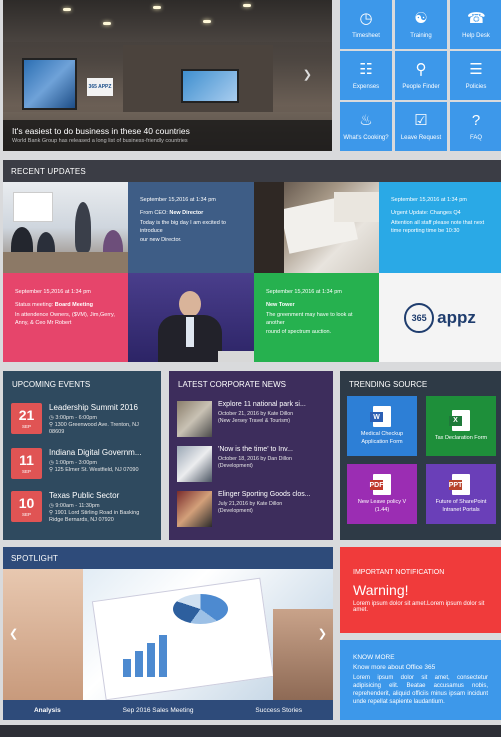  I want to click on spotlight-image: ❮ ❯, so click(168, 634).